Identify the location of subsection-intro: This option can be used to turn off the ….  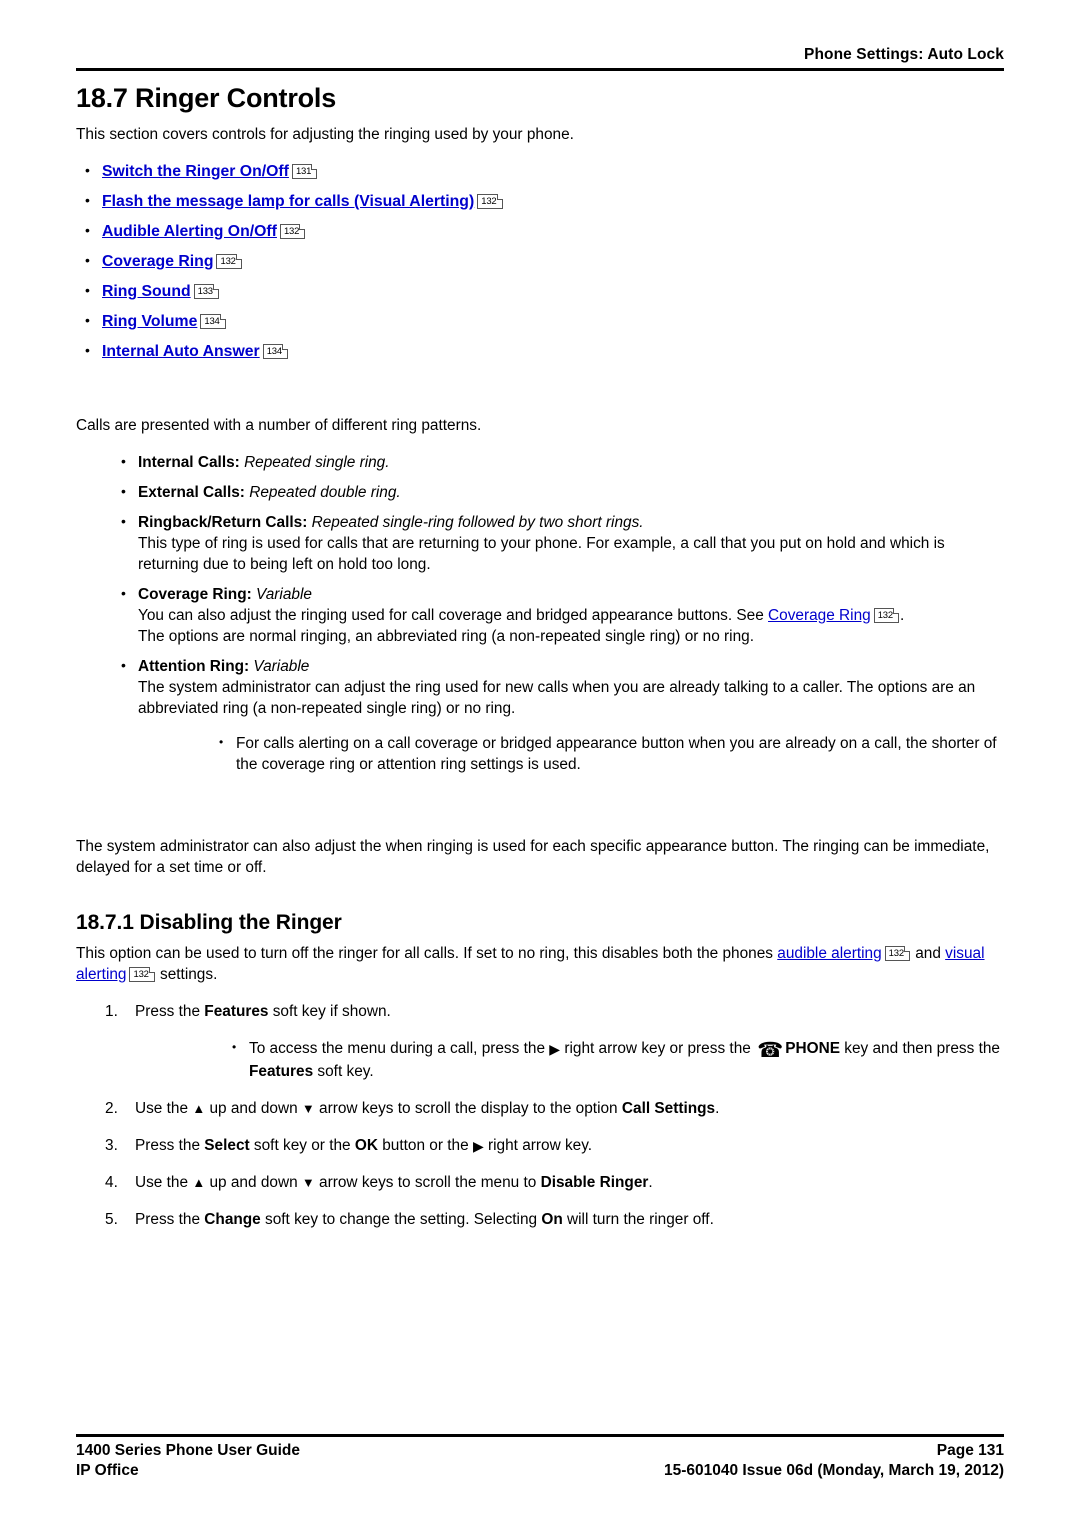
(540, 964).